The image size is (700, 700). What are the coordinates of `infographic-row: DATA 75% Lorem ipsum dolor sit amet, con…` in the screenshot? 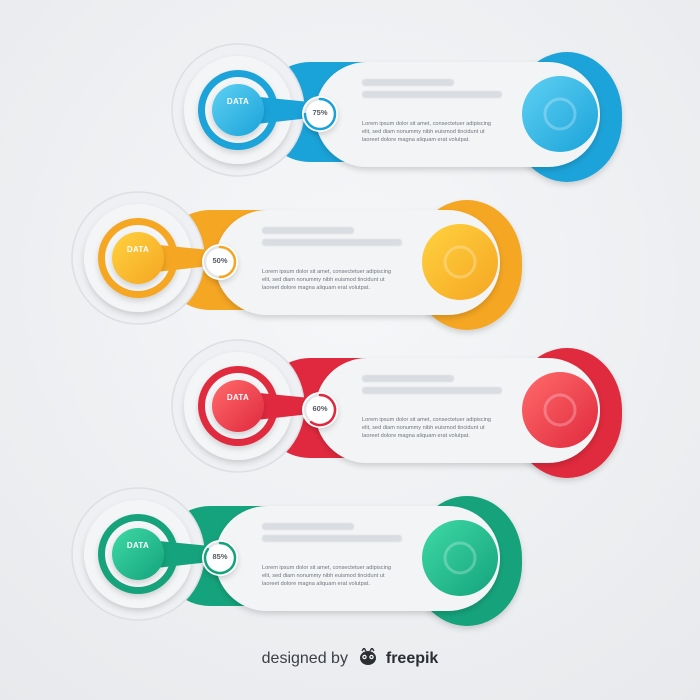 It's located at (391, 111).